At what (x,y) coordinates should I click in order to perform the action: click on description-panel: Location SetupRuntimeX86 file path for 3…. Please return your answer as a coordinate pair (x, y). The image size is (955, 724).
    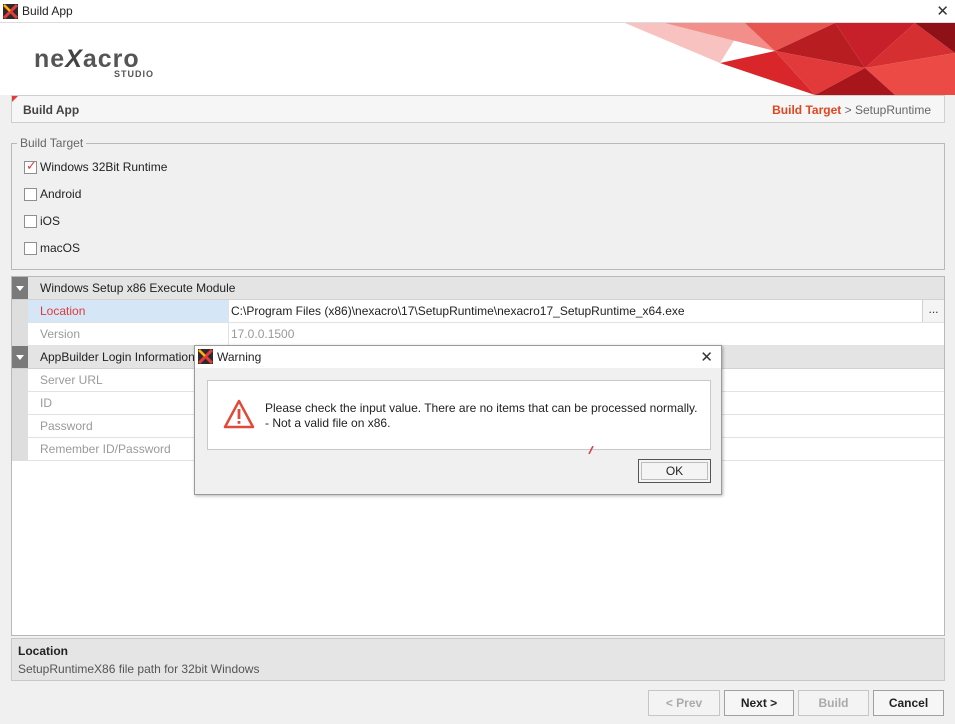
    Looking at the image, I should click on (478, 659).